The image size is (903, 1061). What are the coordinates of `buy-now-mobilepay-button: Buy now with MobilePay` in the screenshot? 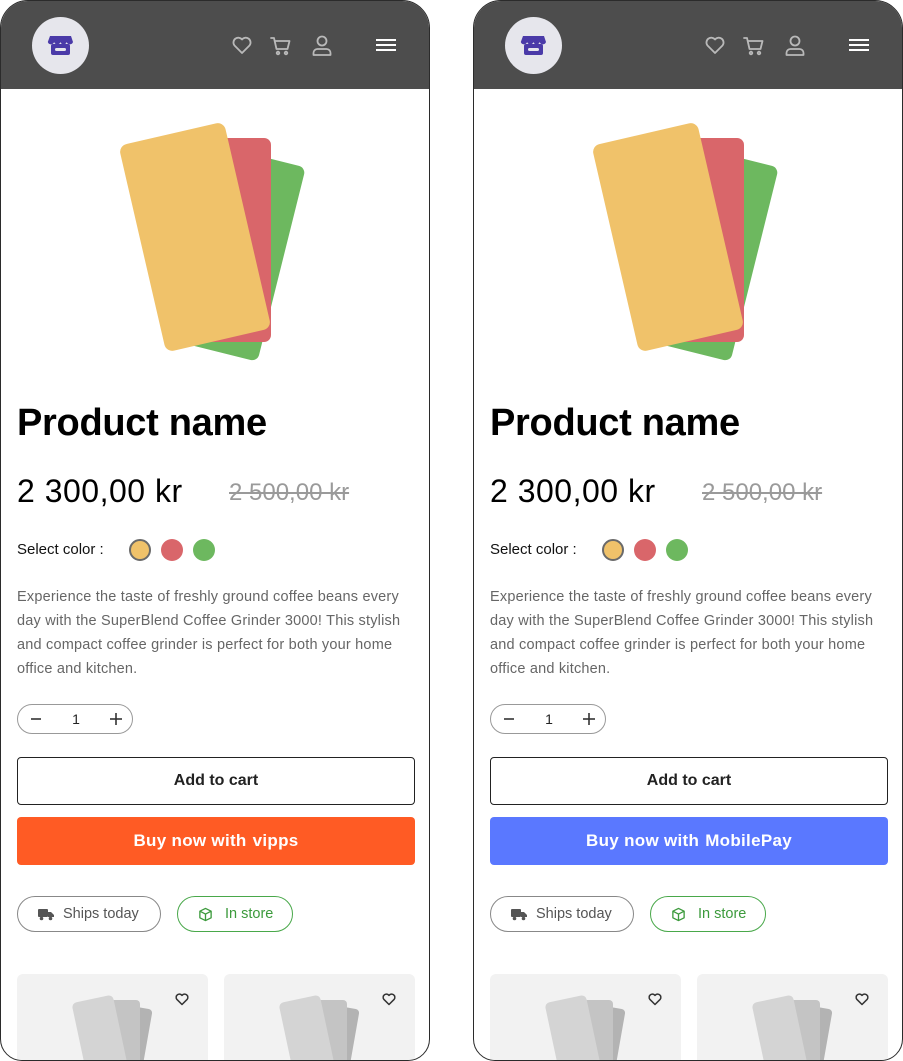 It's located at (689, 841).